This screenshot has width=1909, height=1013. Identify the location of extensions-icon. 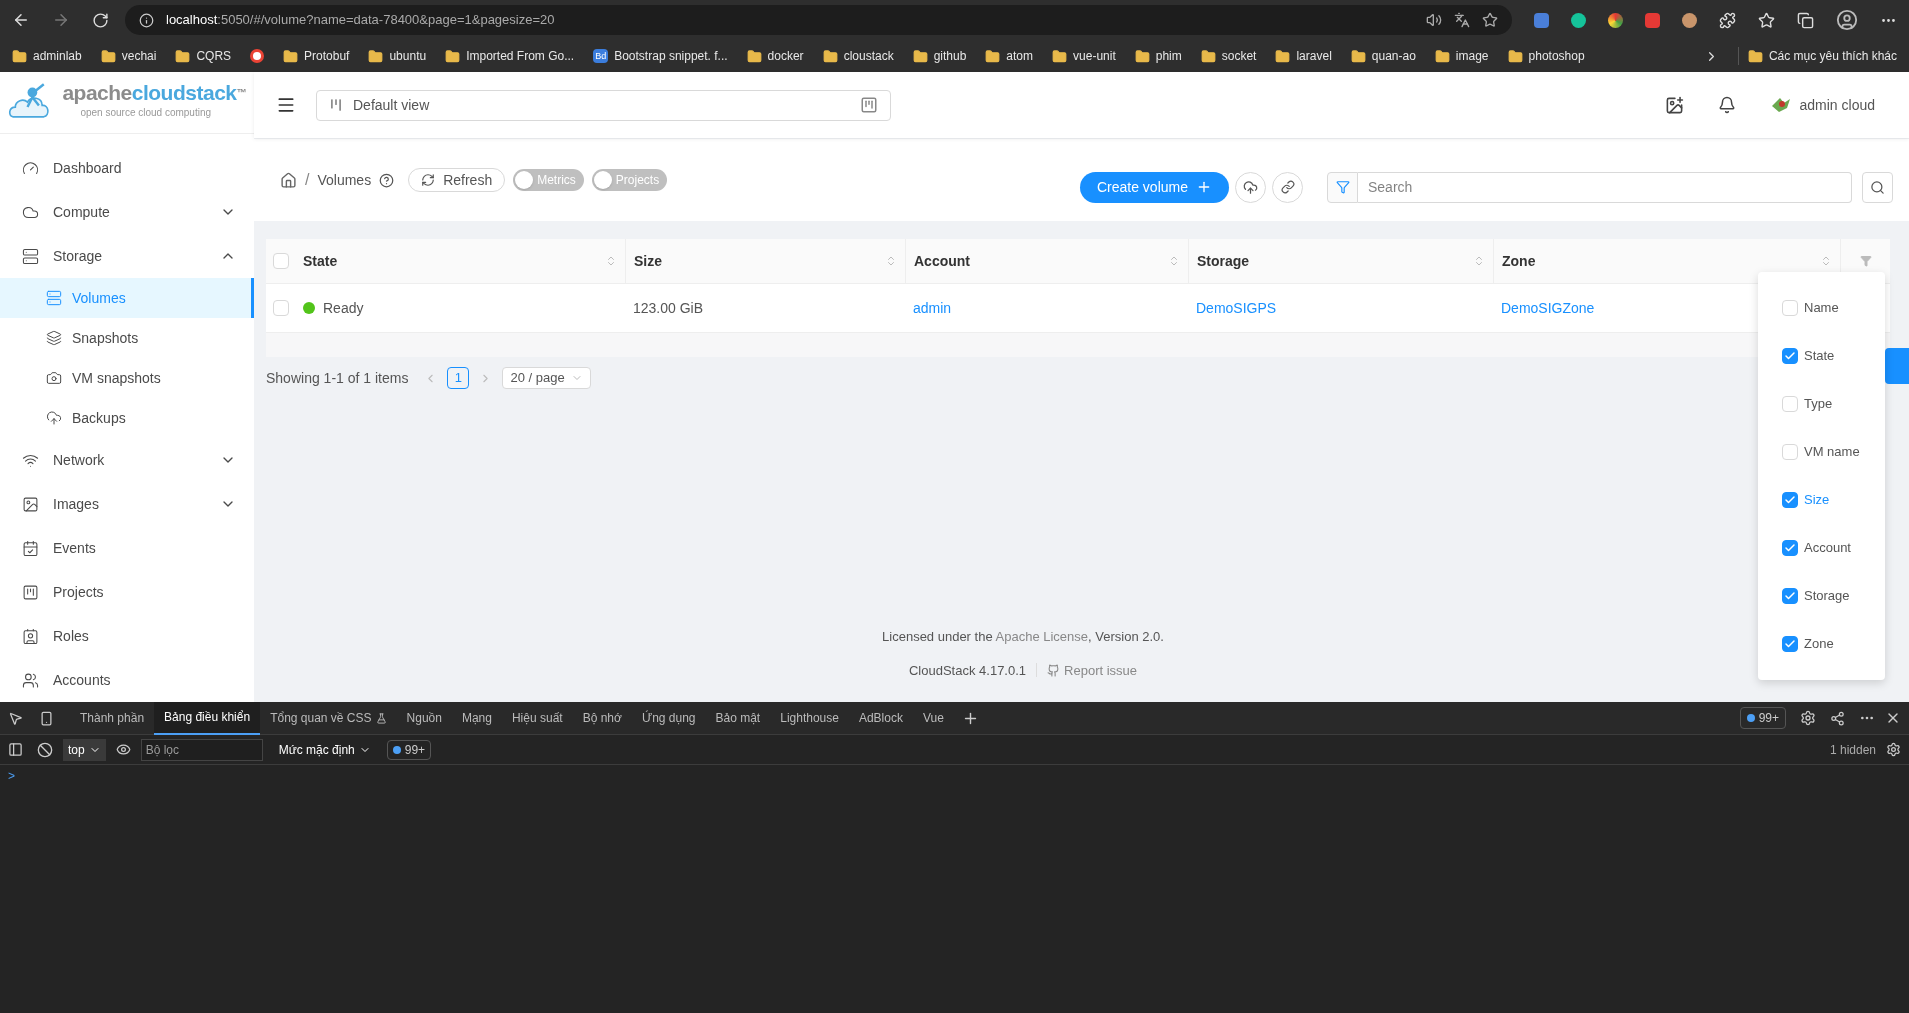
(1727, 20).